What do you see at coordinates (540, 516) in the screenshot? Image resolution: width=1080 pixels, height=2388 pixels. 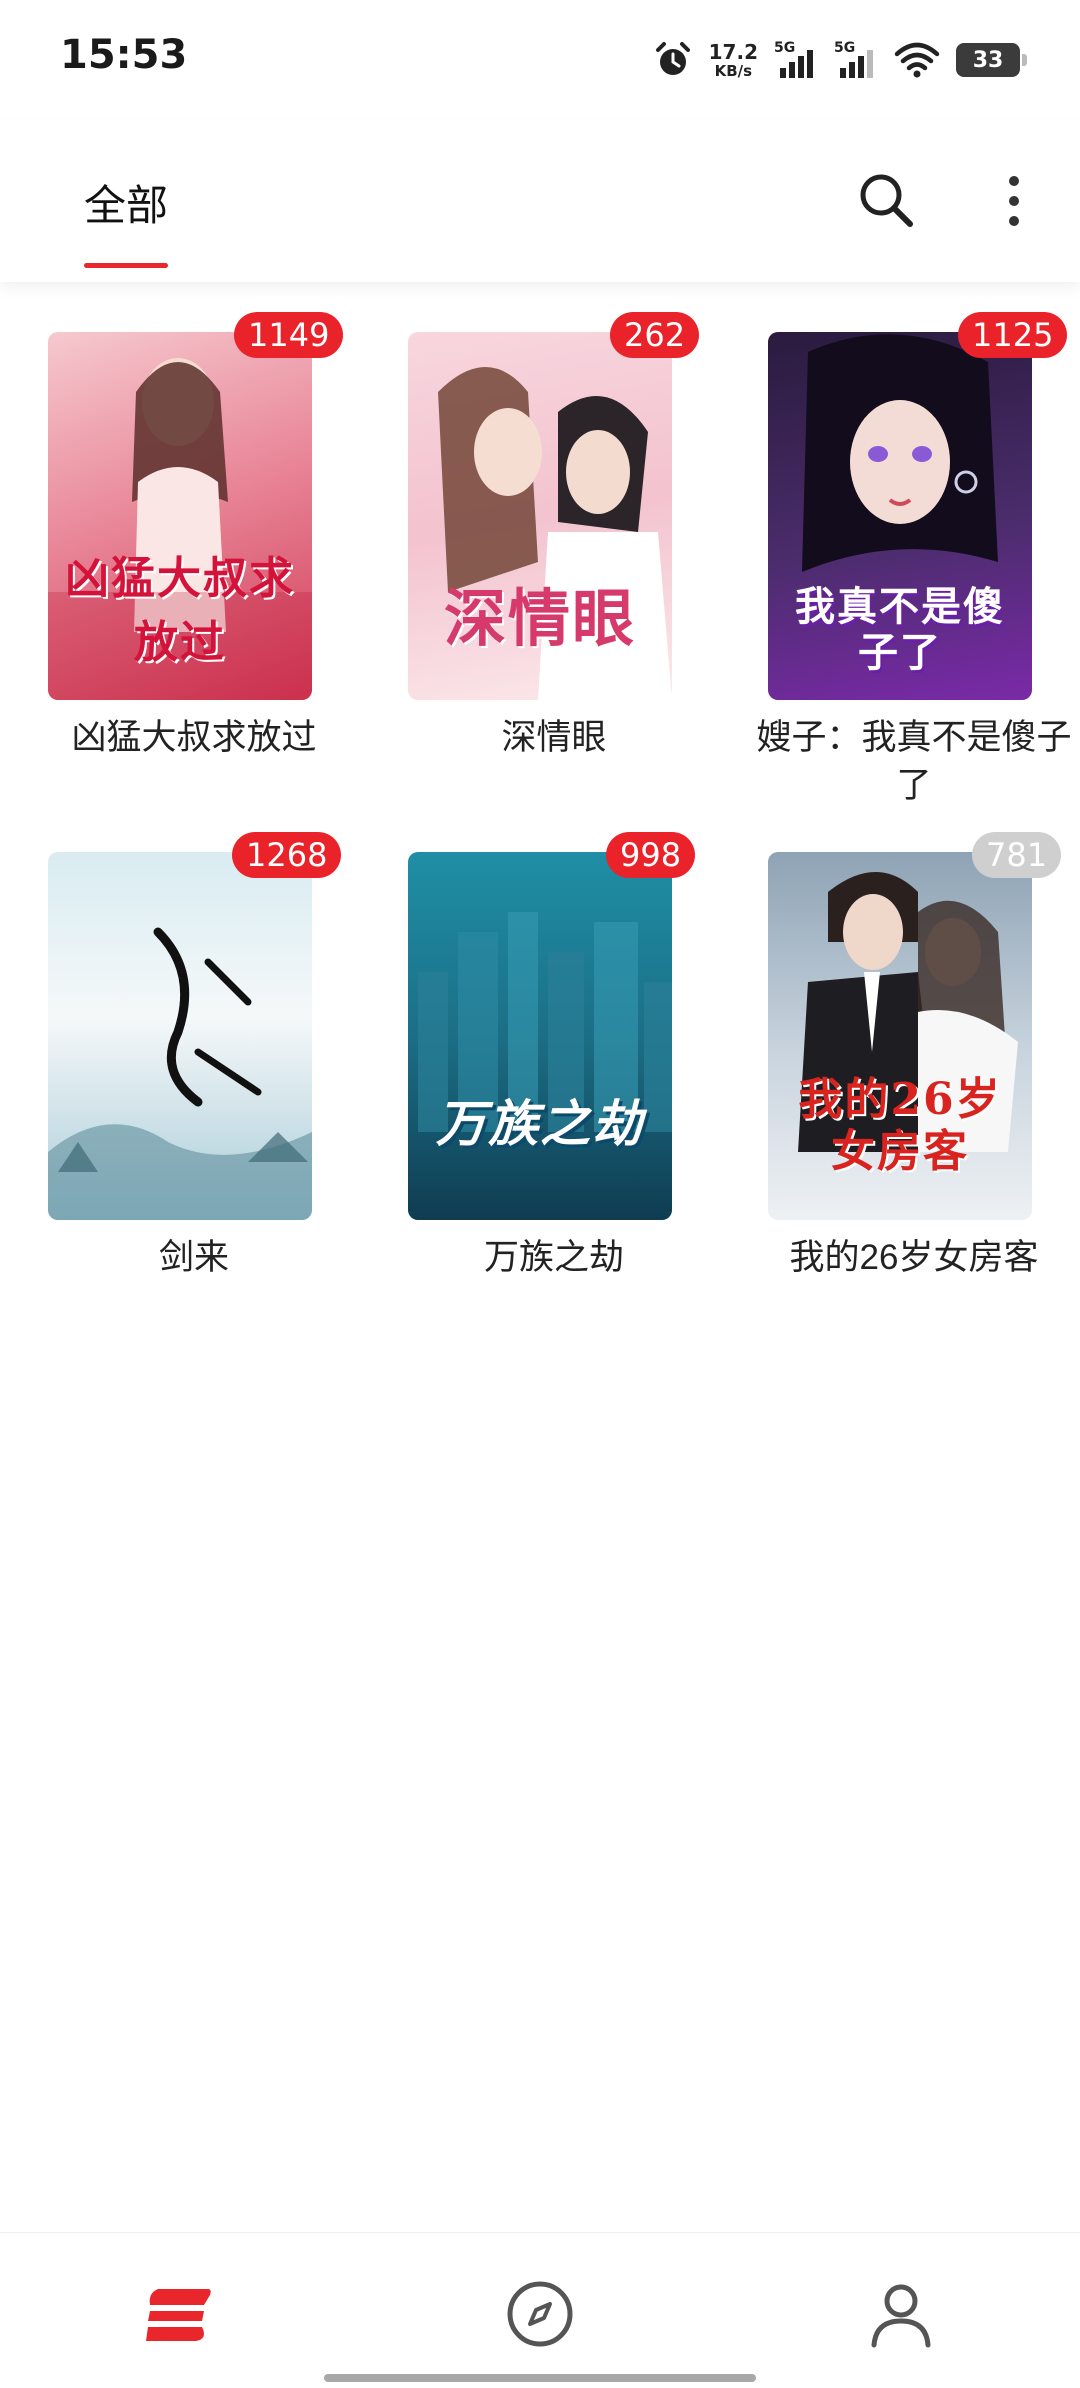 I see `book-cover: 深情眼` at bounding box center [540, 516].